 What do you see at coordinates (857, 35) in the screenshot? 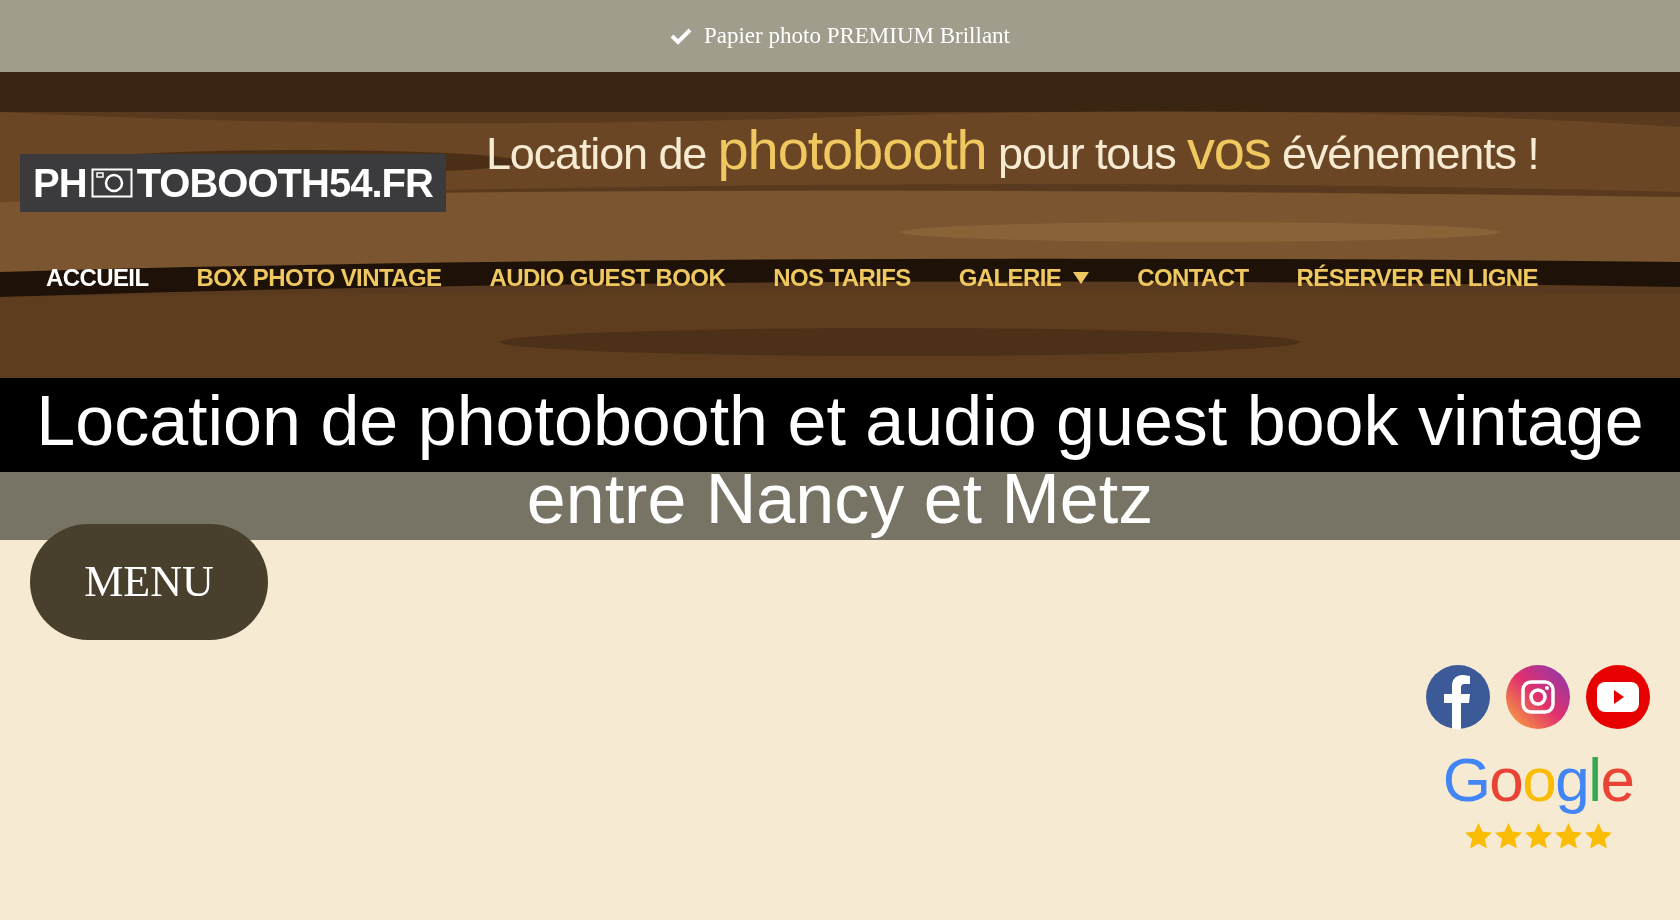
I see `promo-text: Papier photo PREMIUM Brillant` at bounding box center [857, 35].